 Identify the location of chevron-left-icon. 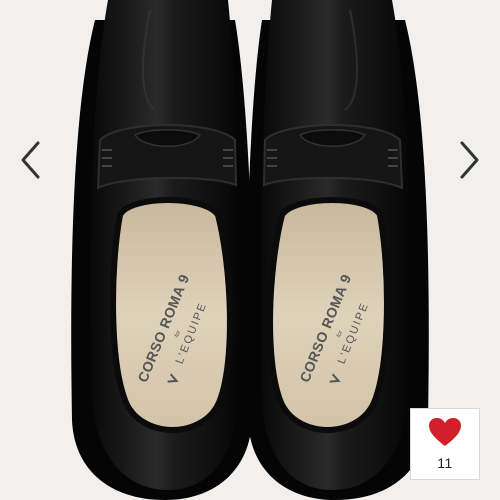
(30, 160).